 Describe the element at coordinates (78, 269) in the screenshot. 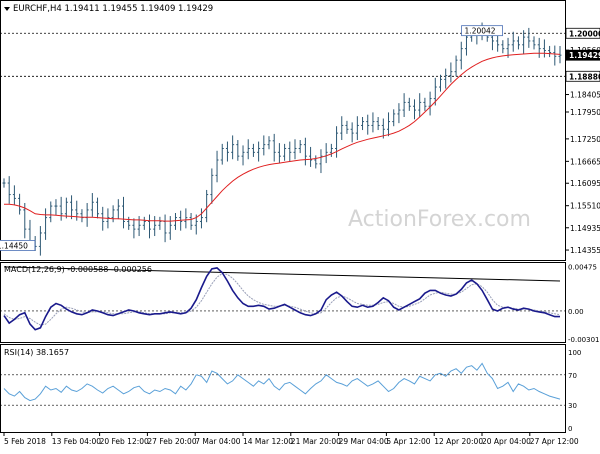

I see `macd-title: MACD(12,26,9) -0.000588 -0.000256` at that location.